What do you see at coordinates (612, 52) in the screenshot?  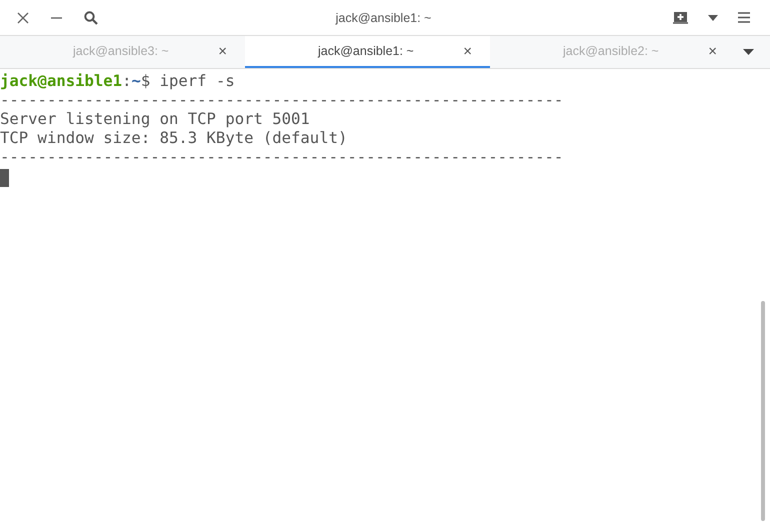 I see `tab: jack@ansible2: ~ ×` at bounding box center [612, 52].